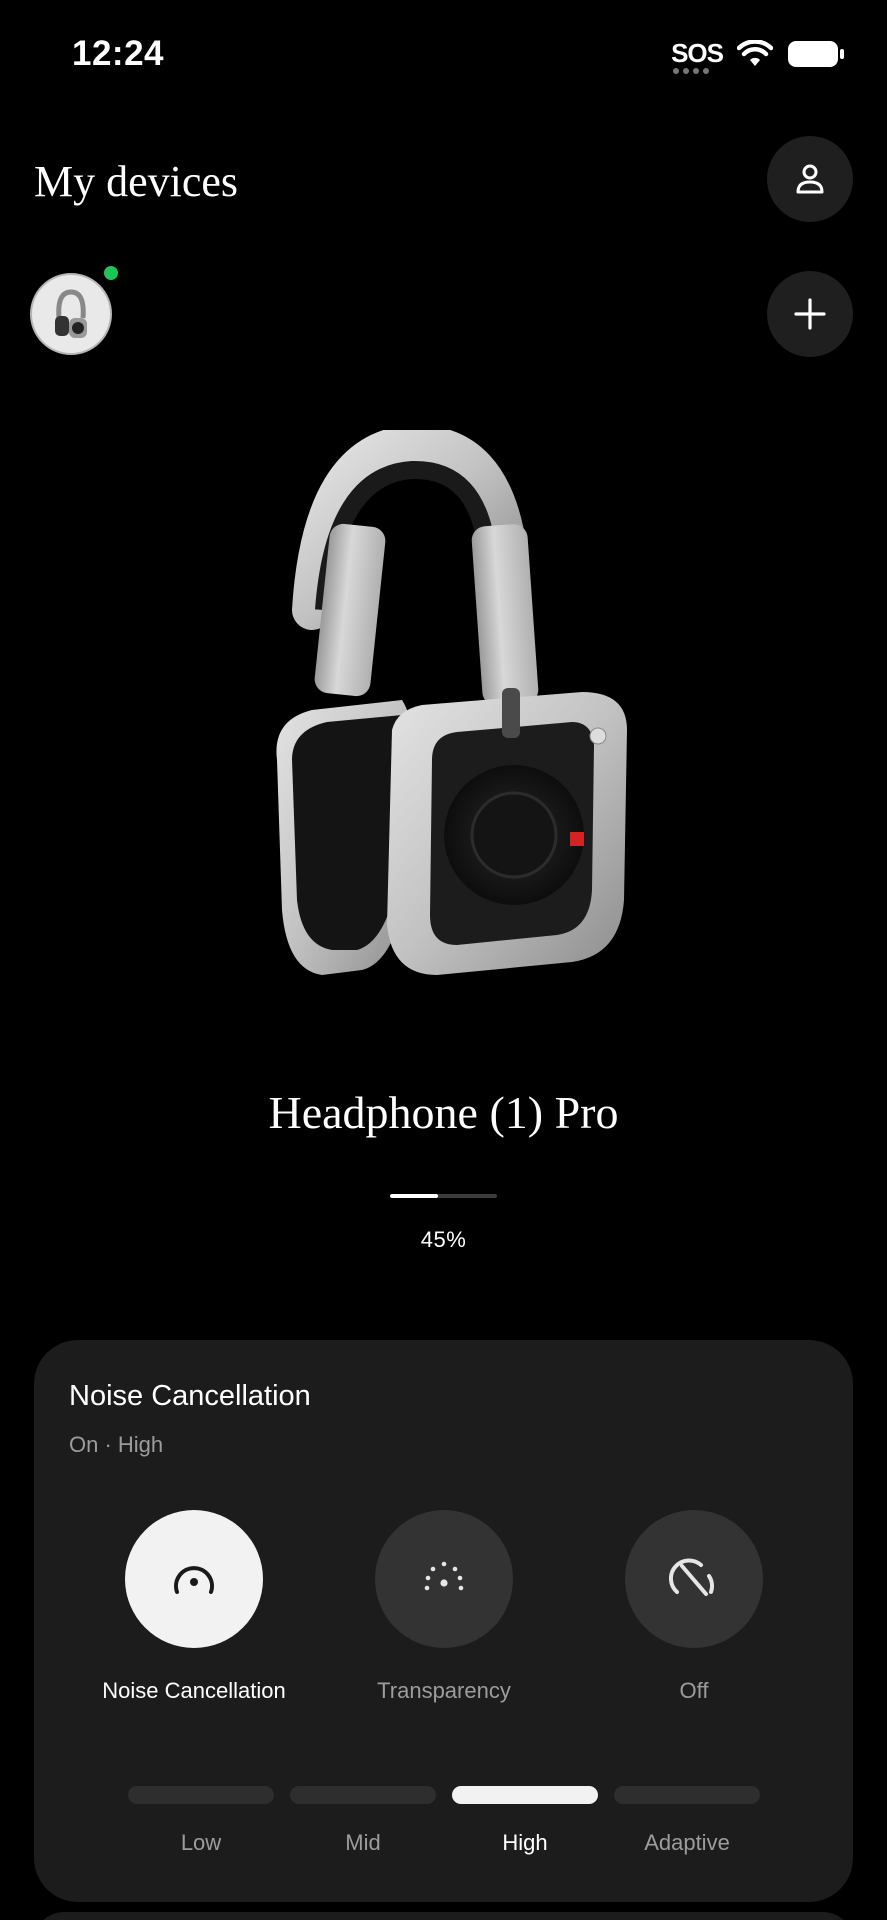  What do you see at coordinates (443, 1239) in the screenshot?
I see `battery-percentage: 45%` at bounding box center [443, 1239].